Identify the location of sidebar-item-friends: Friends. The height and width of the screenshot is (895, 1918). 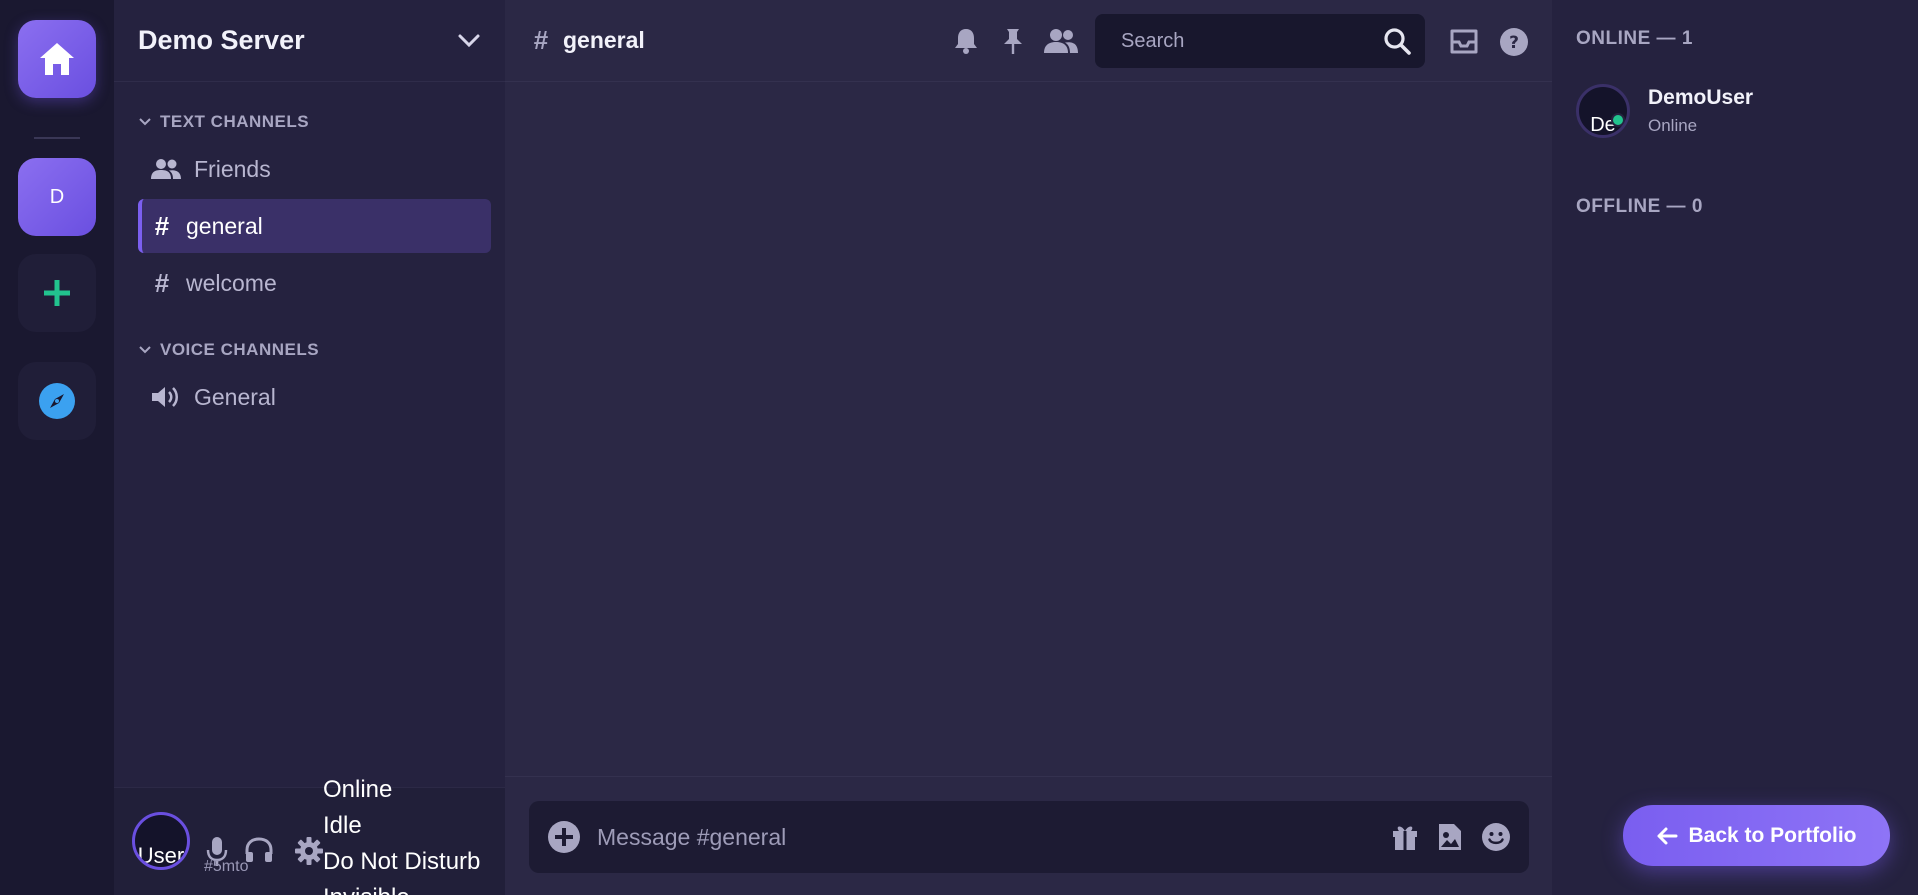
(314, 169).